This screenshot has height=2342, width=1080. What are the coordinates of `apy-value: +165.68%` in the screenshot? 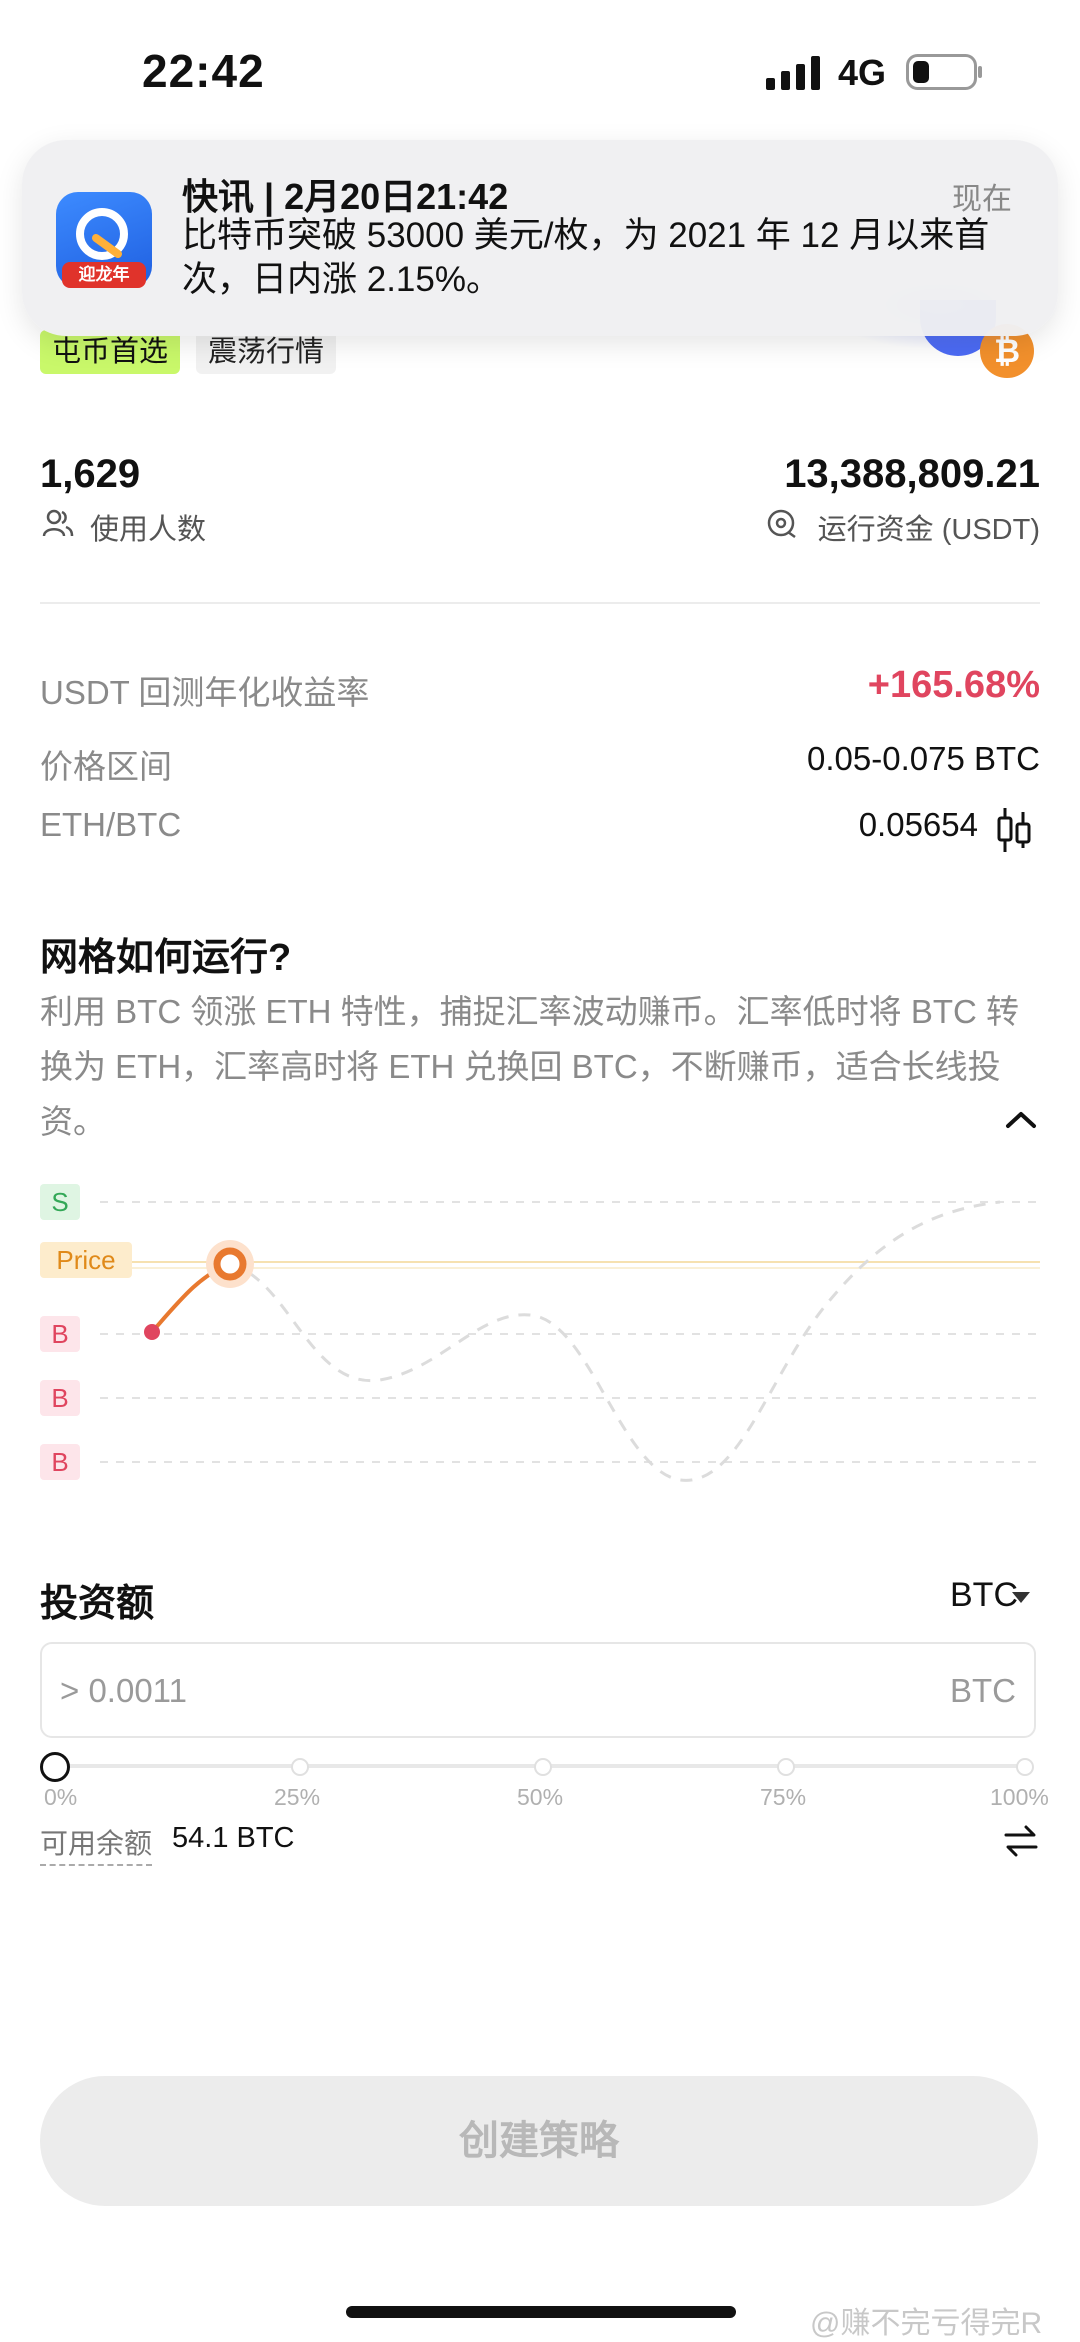 It's located at (953, 685).